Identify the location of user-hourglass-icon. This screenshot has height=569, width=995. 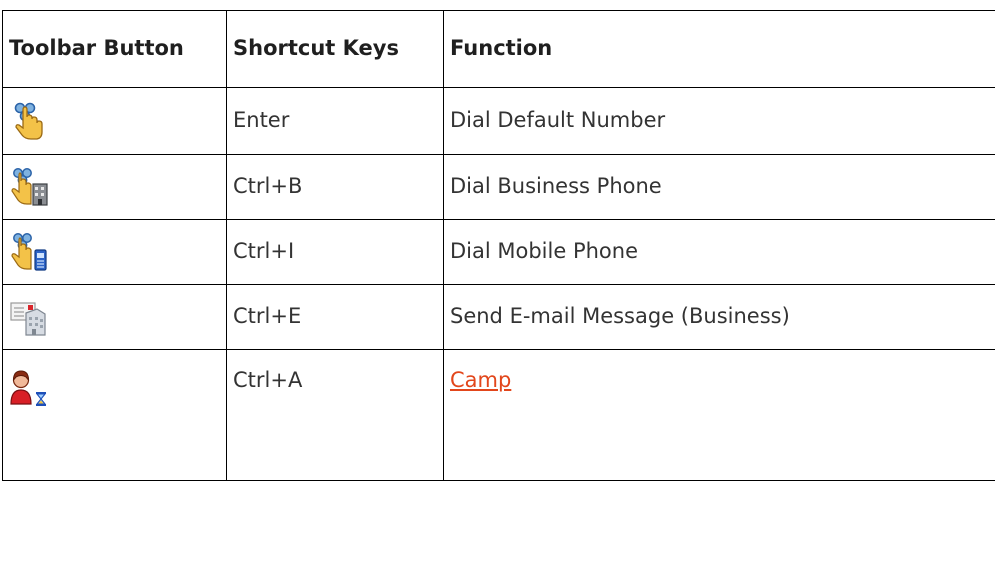
(29, 388).